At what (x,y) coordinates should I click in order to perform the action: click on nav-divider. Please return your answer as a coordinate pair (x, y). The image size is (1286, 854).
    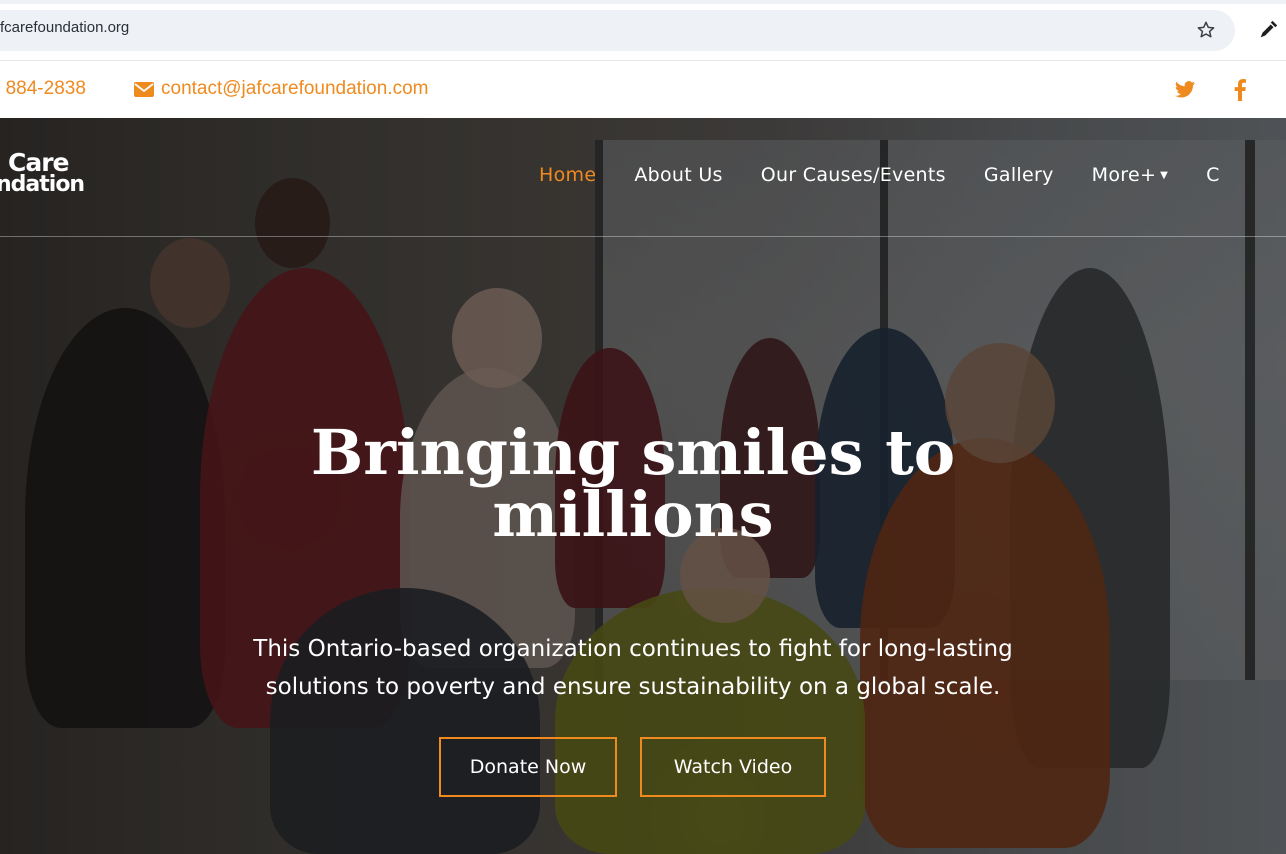
    Looking at the image, I should click on (643, 236).